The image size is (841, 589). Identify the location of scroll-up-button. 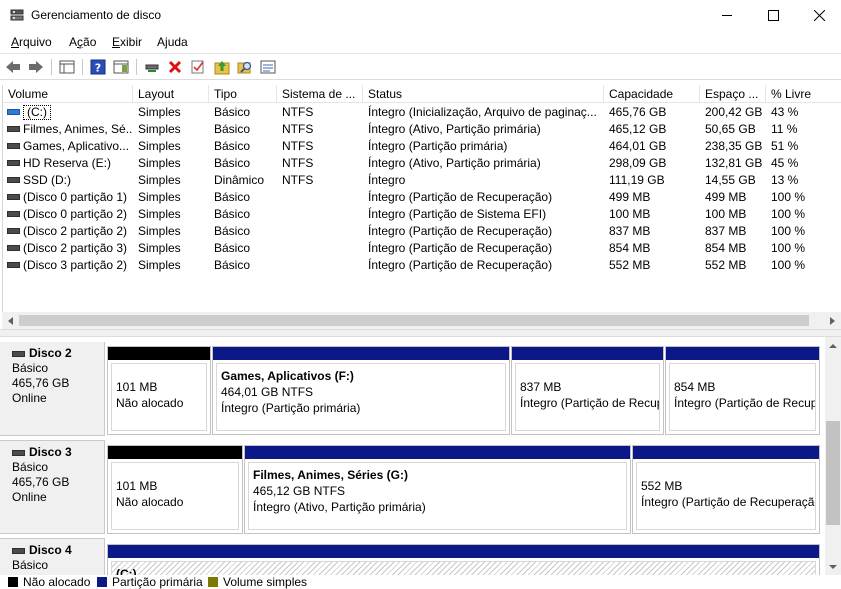
(833, 345).